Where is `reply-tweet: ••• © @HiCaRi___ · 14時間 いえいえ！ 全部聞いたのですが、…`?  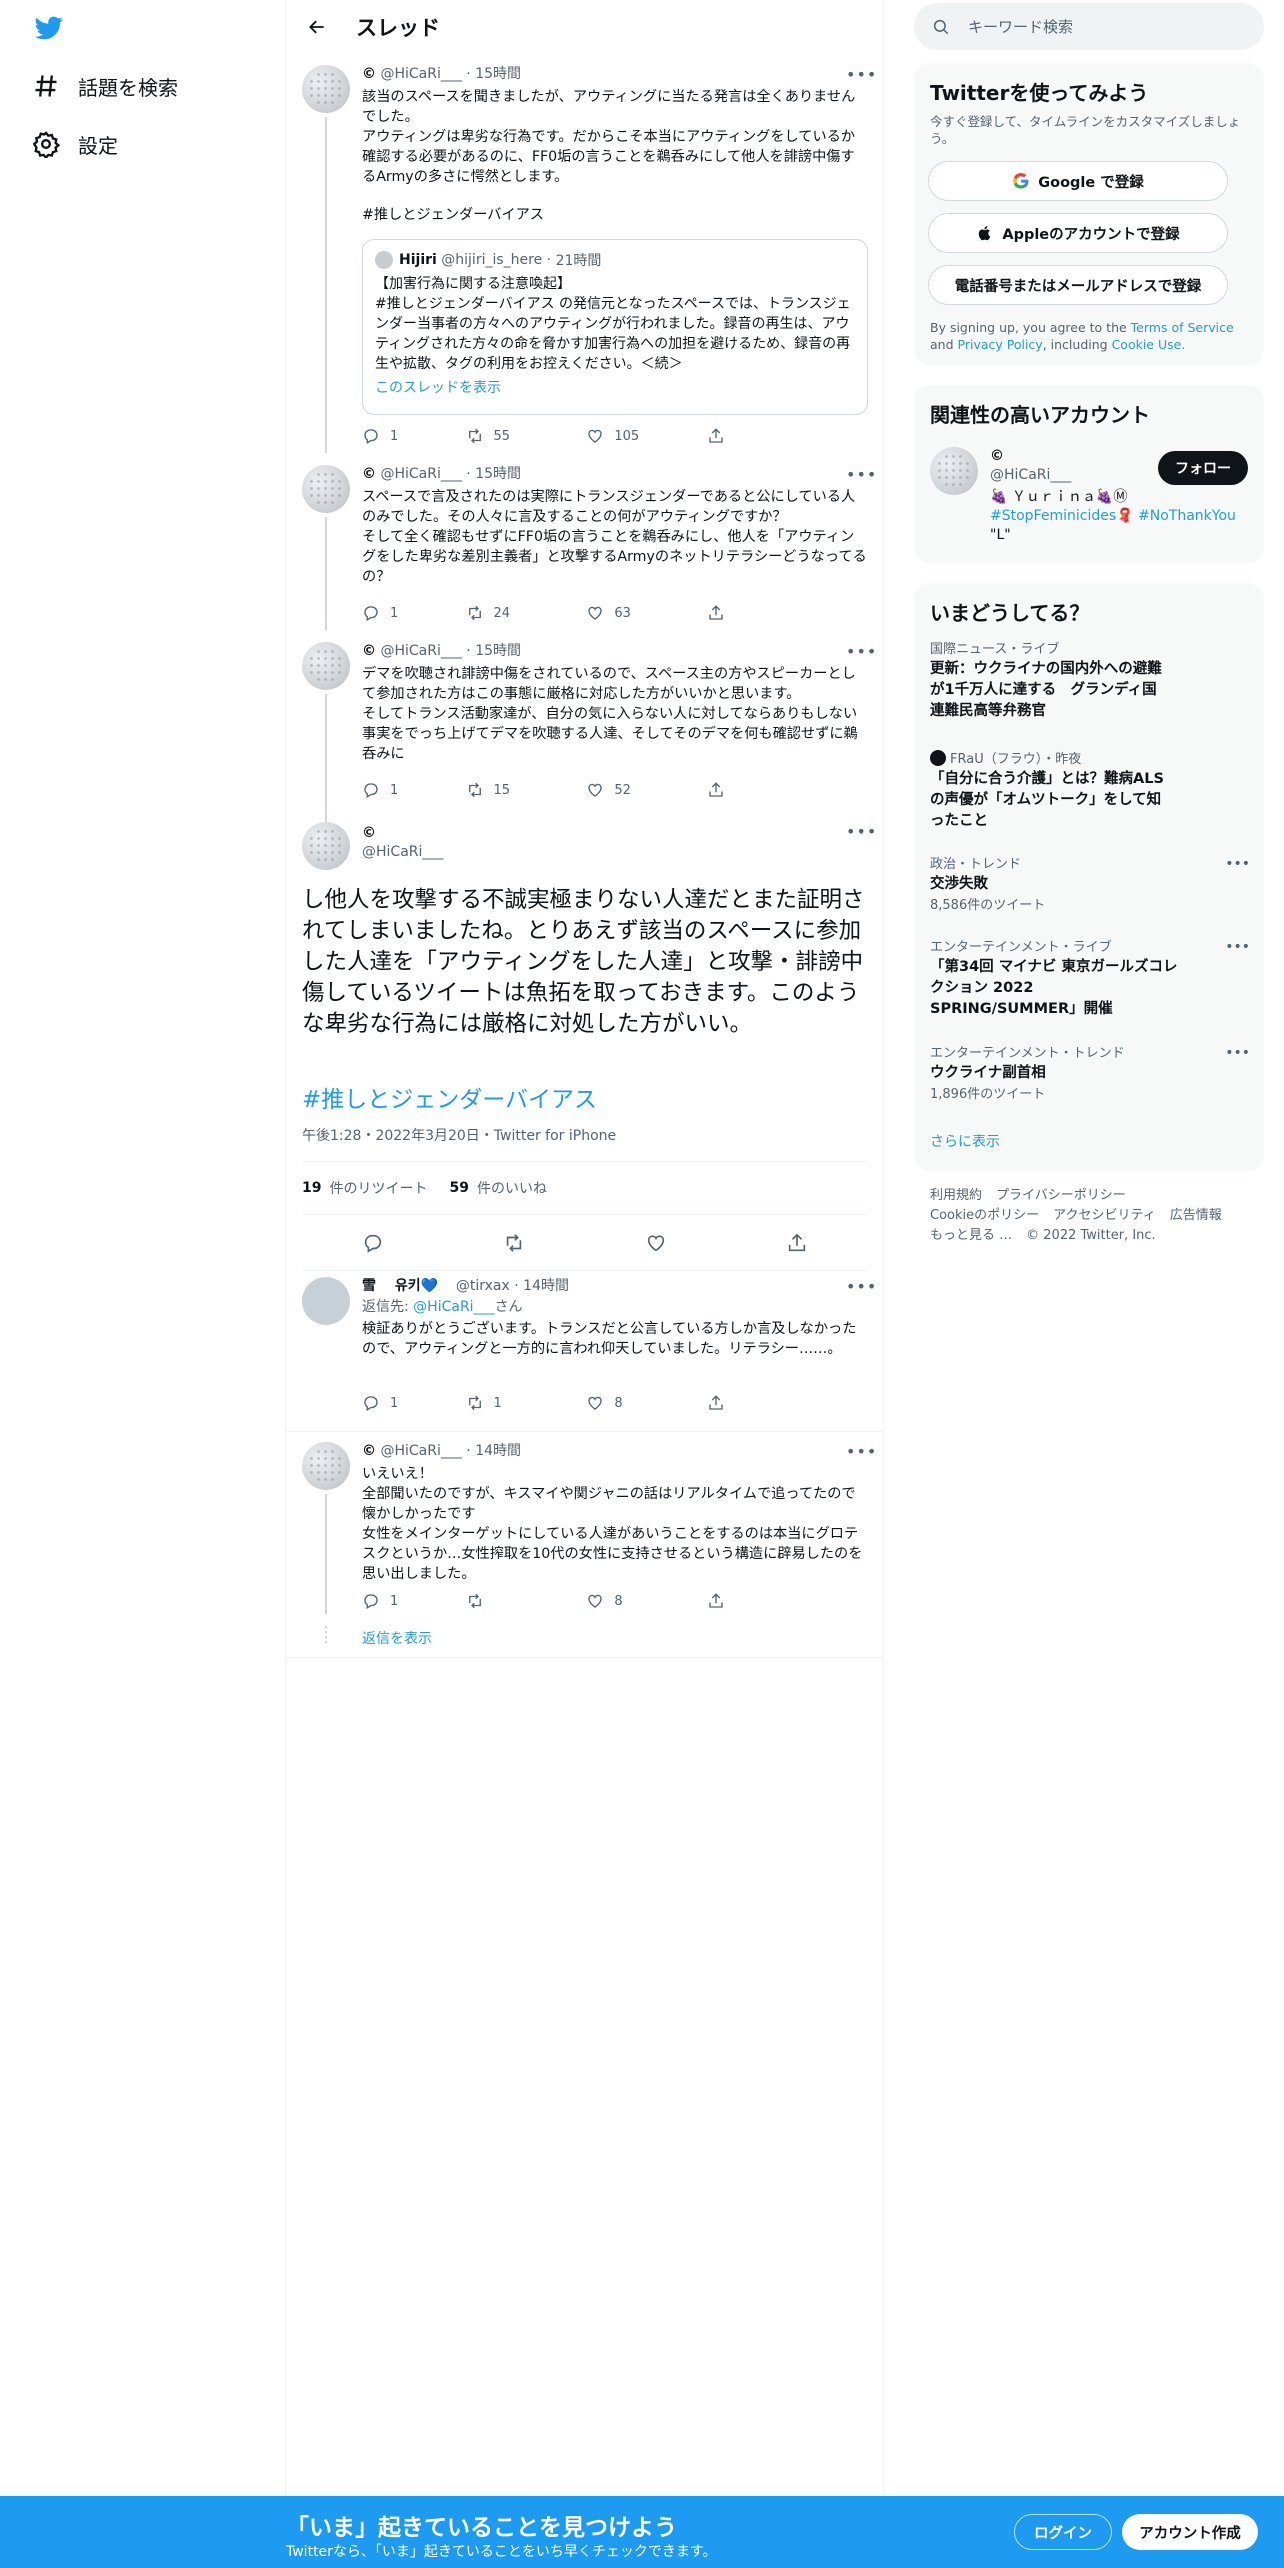 reply-tweet: ••• © @HiCaRi___ · 14時間 いえいえ！ 全部聞いたのですが、… is located at coordinates (585, 1544).